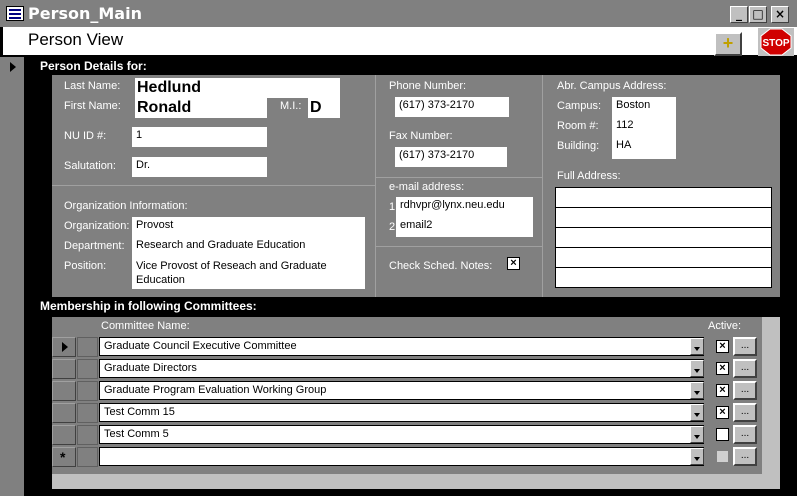 Image resolution: width=797 pixels, height=496 pixels. What do you see at coordinates (97, 226) in the screenshot?
I see `organization-label: Organization:` at bounding box center [97, 226].